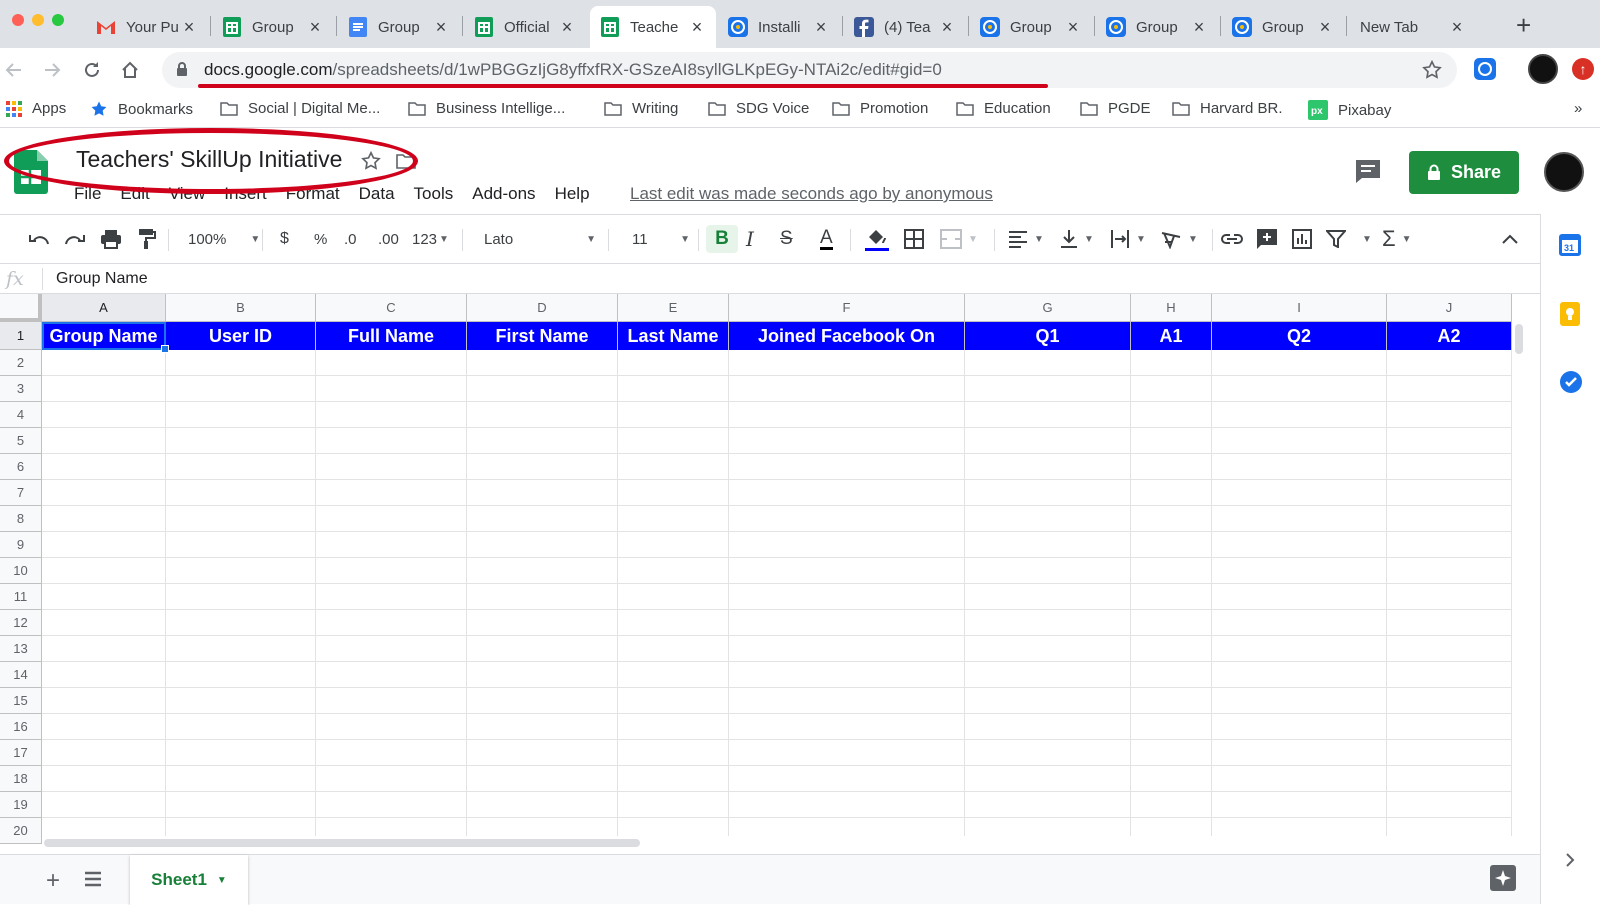 The height and width of the screenshot is (905, 1600). What do you see at coordinates (542, 467) in the screenshot?
I see `cell-d6` at bounding box center [542, 467].